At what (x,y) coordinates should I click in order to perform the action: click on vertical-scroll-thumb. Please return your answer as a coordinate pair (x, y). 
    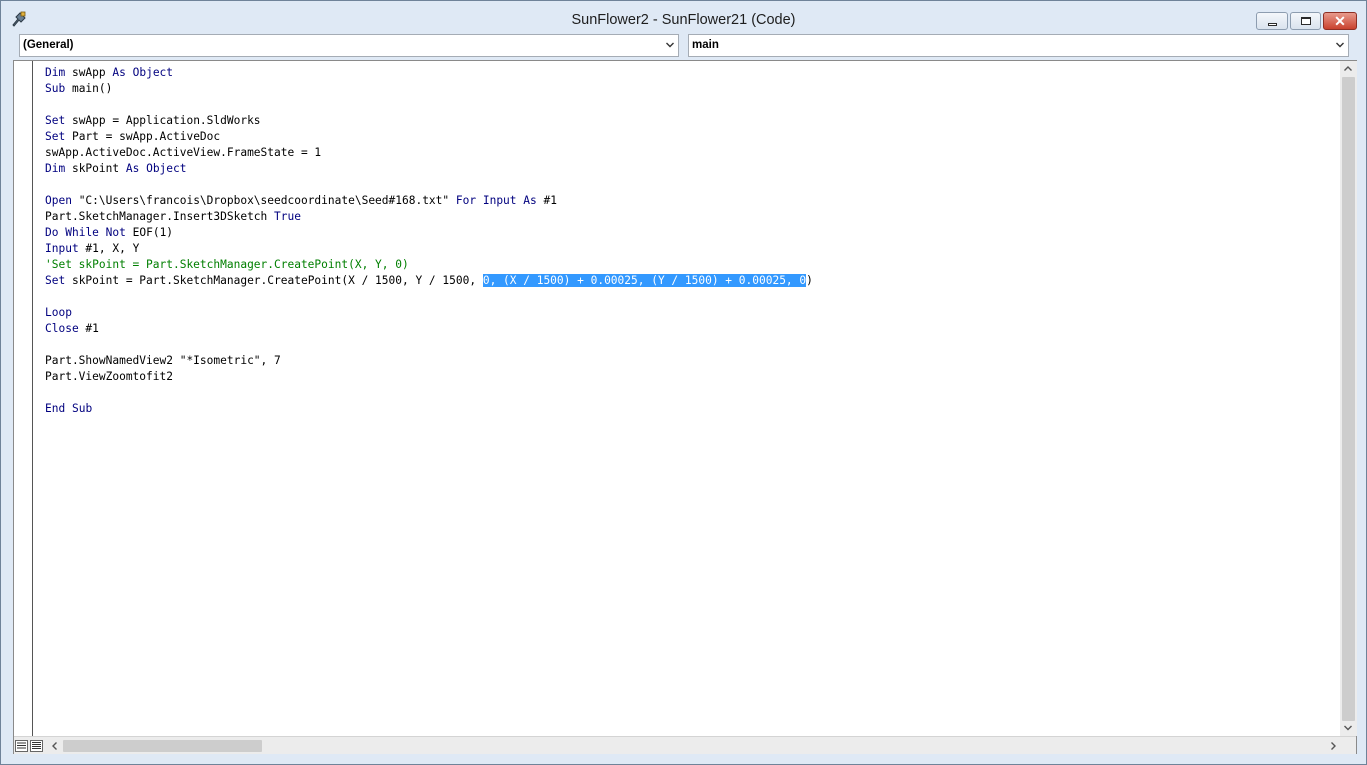
    Looking at the image, I should click on (1348, 399).